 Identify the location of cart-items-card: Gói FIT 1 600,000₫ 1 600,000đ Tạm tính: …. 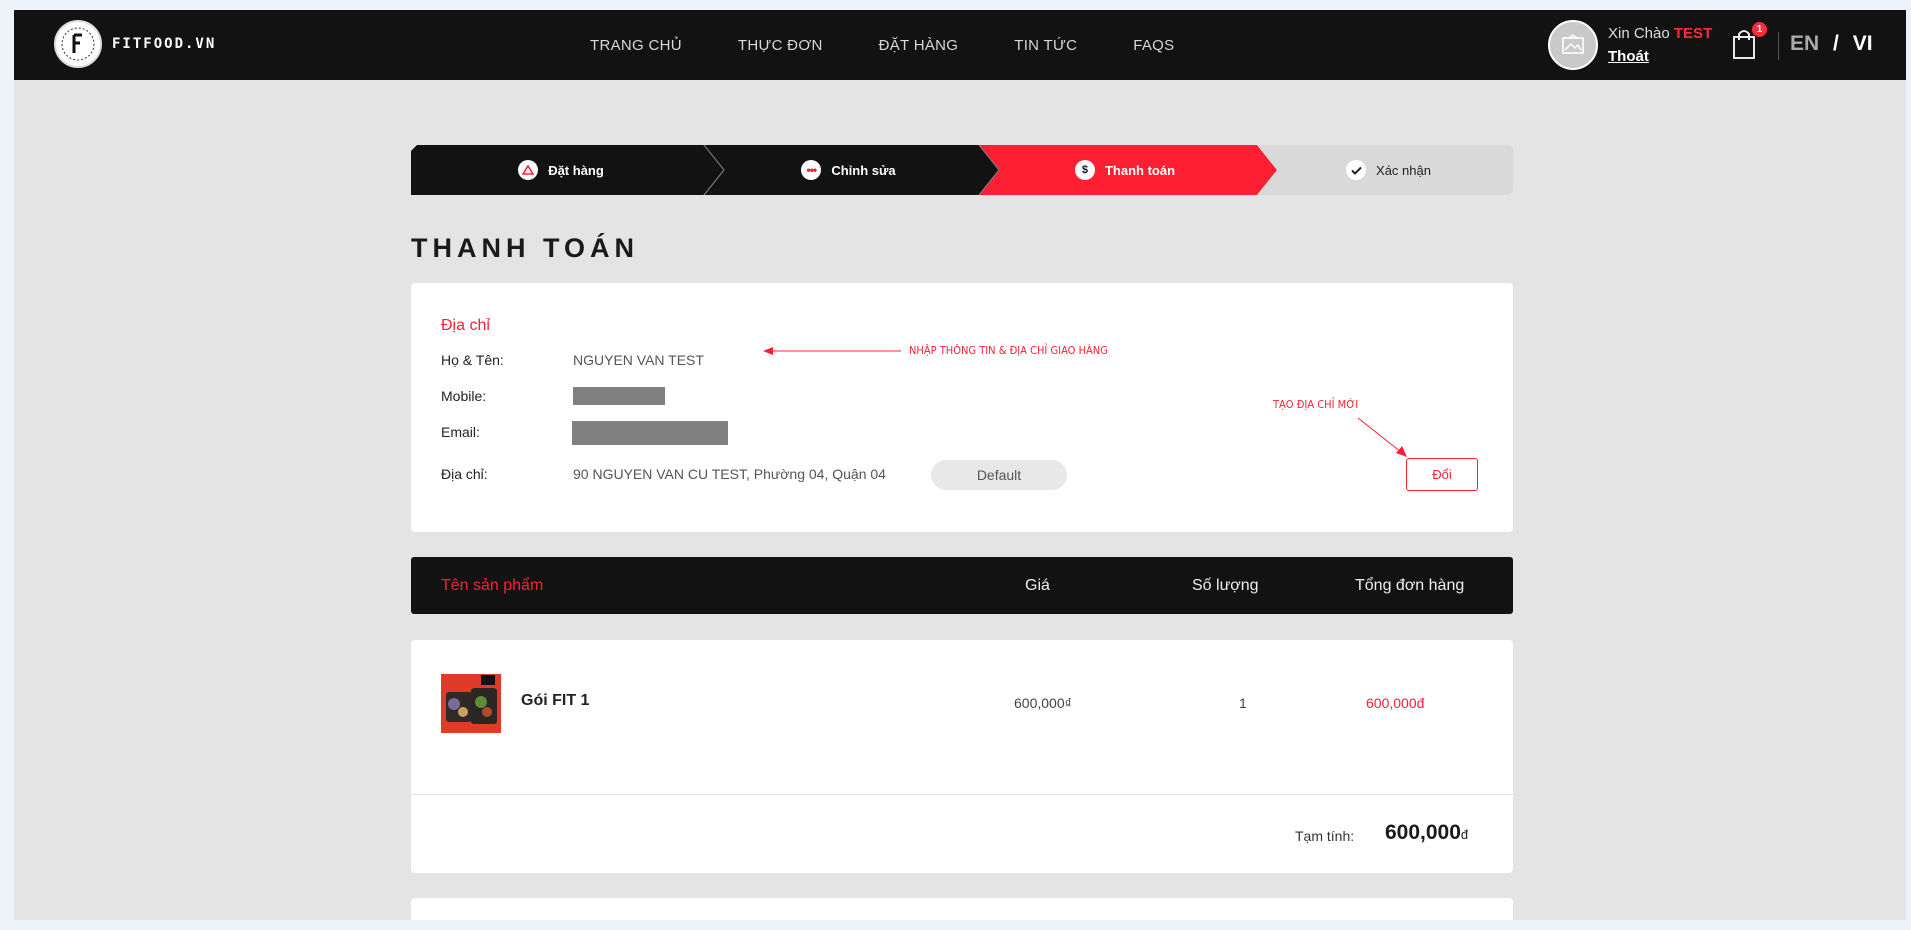
(962, 756).